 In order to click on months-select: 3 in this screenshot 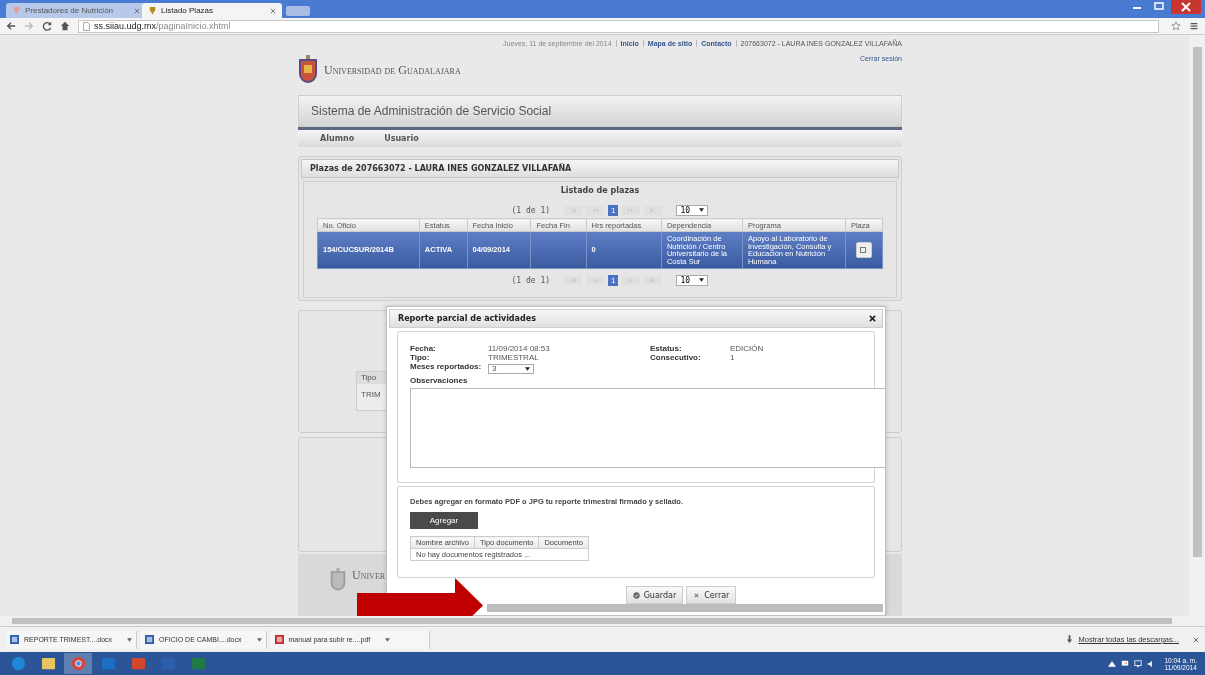, I will do `click(511, 368)`.